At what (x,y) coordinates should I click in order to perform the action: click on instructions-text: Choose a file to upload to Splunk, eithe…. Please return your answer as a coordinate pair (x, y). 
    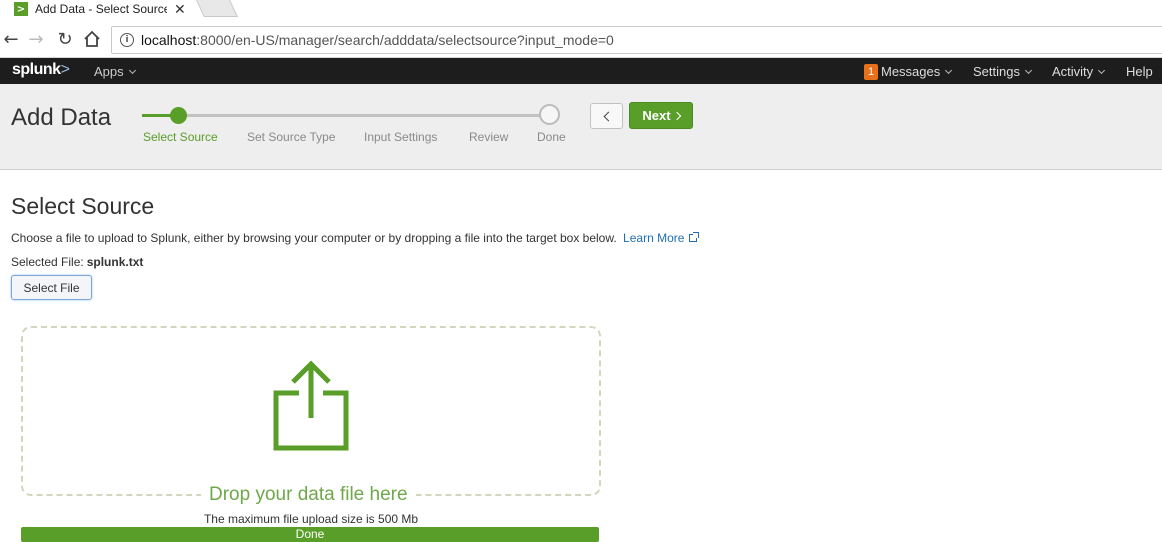
    Looking at the image, I should click on (355, 238).